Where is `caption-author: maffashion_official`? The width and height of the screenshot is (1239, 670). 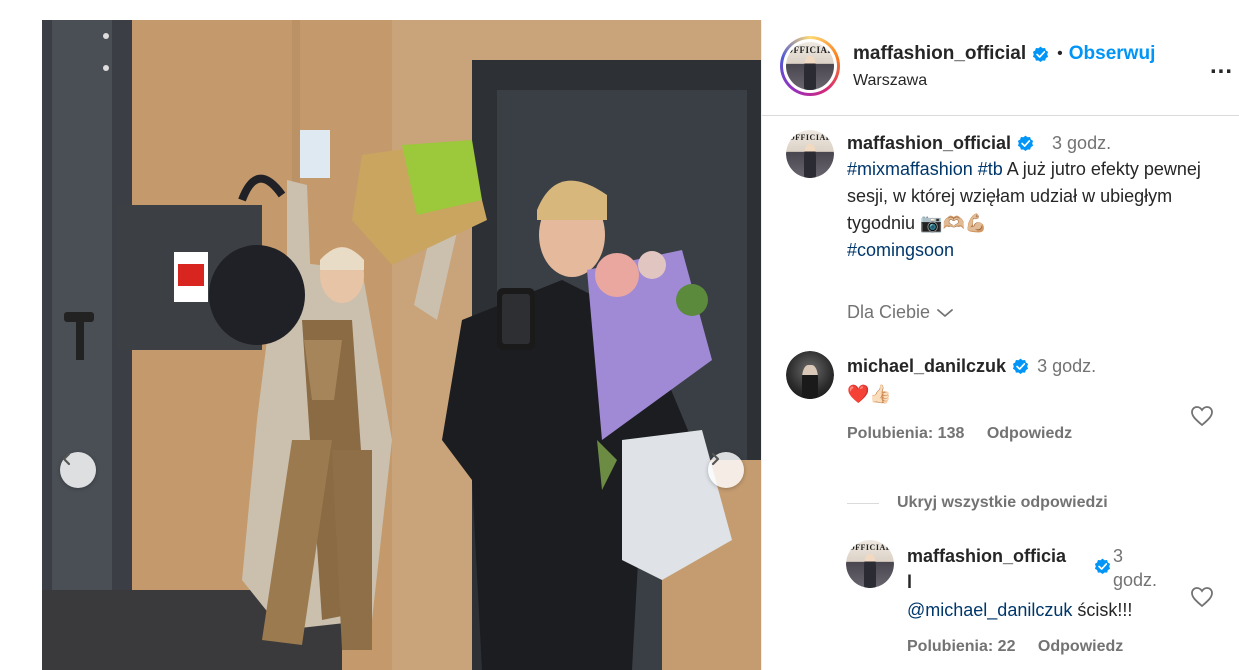
caption-author: maffashion_official is located at coordinates (929, 143).